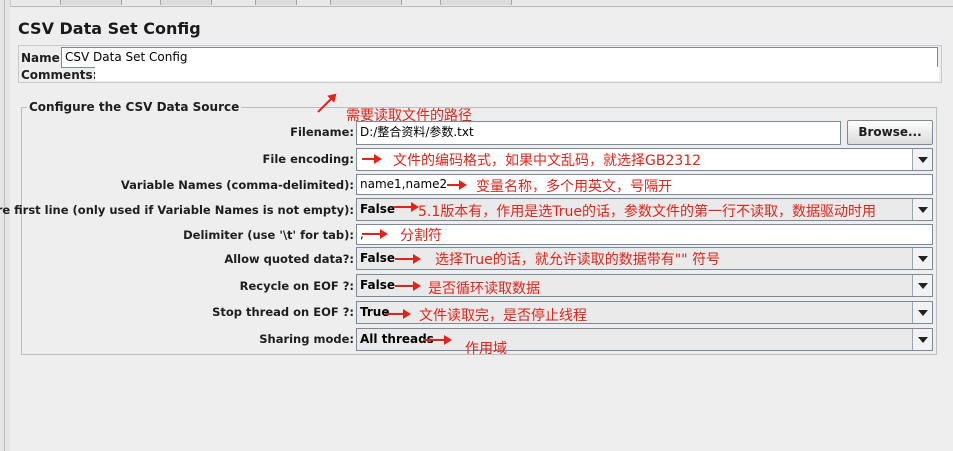 The width and height of the screenshot is (953, 451). I want to click on annotation-sharing: 作用域, so click(486, 349).